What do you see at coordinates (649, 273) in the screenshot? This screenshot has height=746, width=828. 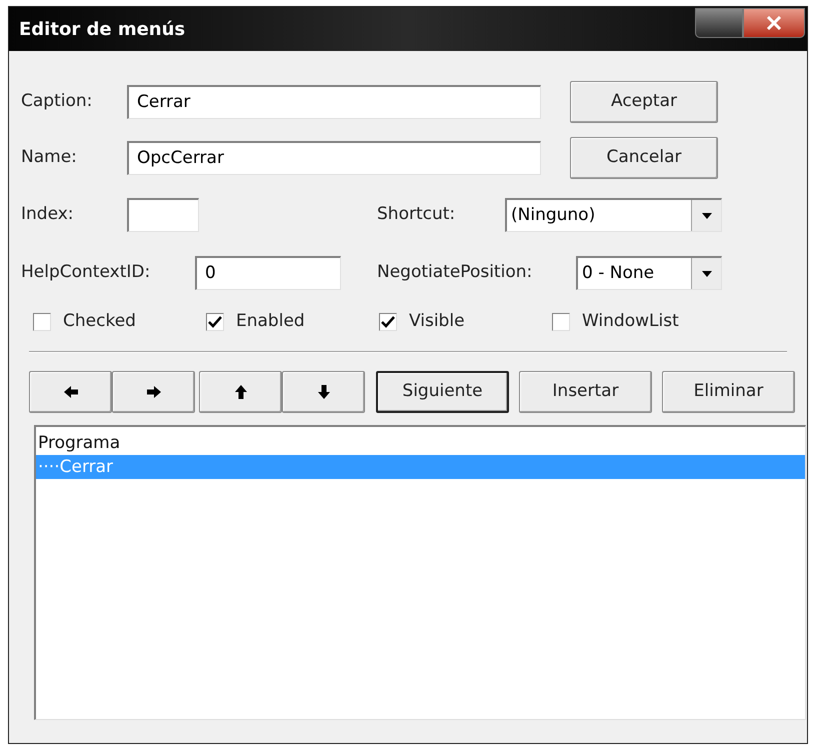 I see `dropdown: 0 - None` at bounding box center [649, 273].